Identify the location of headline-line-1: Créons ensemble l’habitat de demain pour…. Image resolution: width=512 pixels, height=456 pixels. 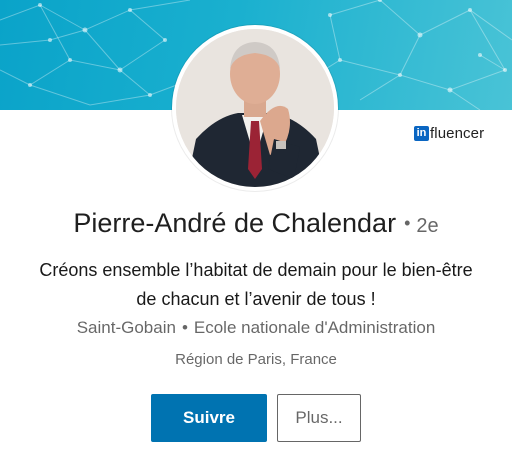
(256, 270).